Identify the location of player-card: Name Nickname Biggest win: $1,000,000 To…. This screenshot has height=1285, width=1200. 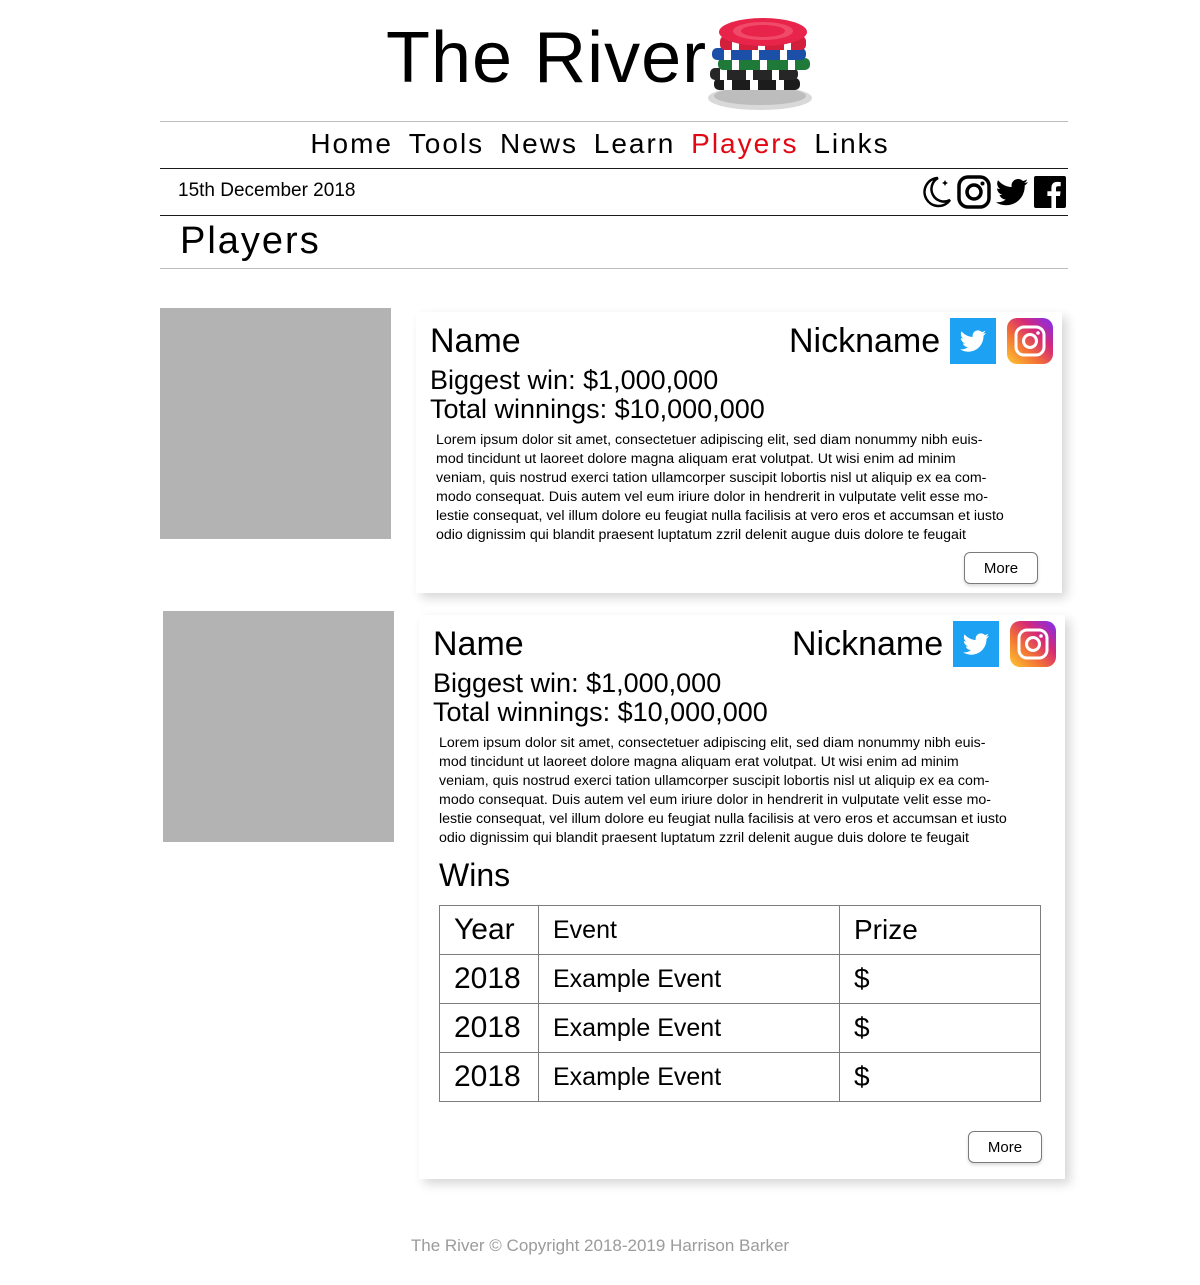
(739, 452).